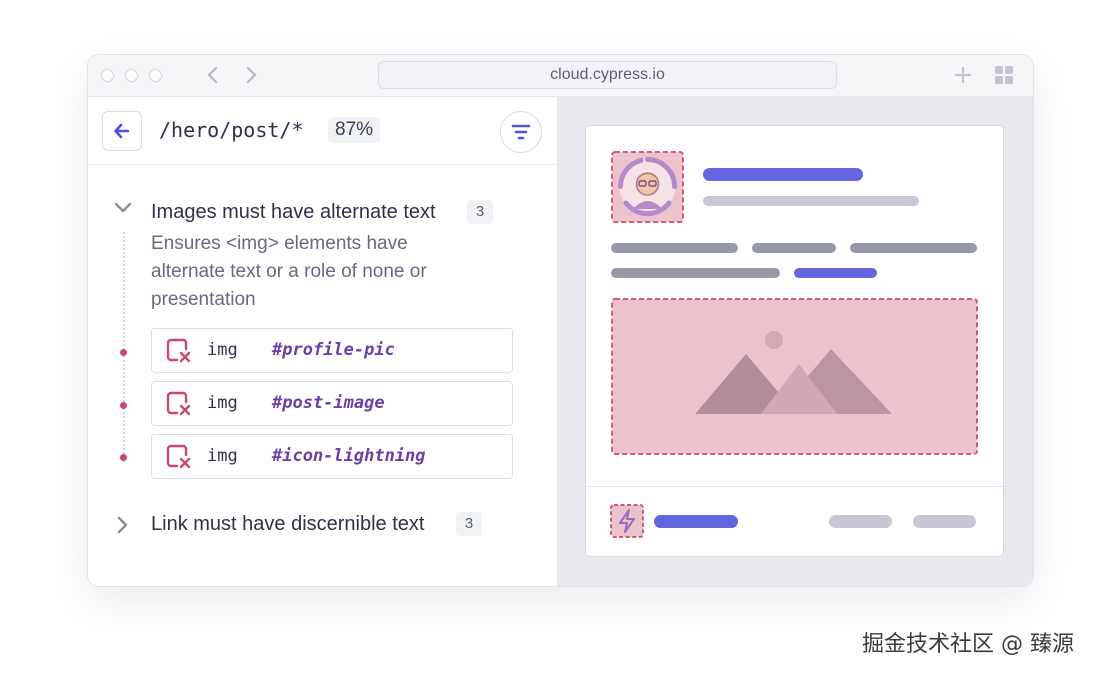 Image resolution: width=1118 pixels, height=676 pixels. I want to click on panel-header: /hero/post/* 87%, so click(322, 131).